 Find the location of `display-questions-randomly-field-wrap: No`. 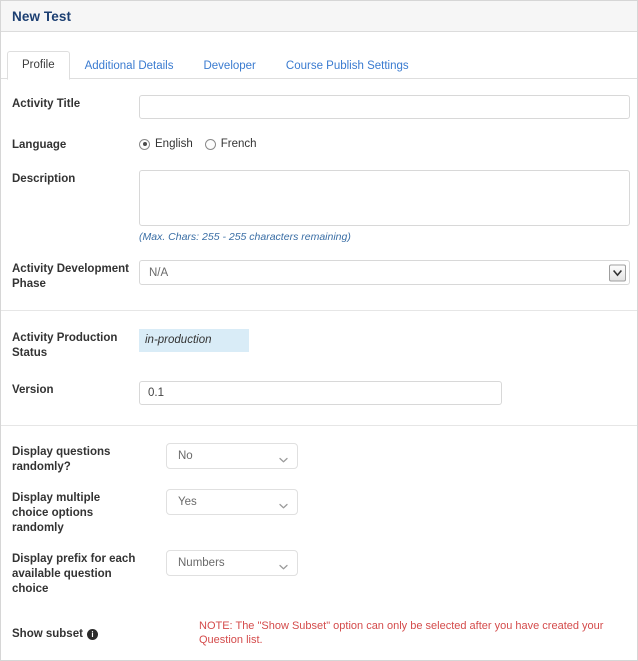

display-questions-randomly-field-wrap: No is located at coordinates (388, 456).